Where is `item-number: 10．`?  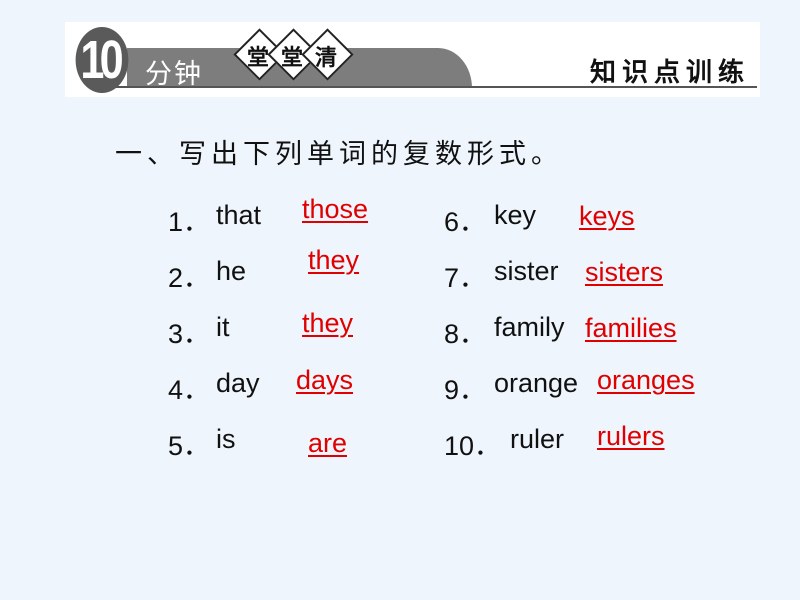
item-number: 10． is located at coordinates (473, 446).